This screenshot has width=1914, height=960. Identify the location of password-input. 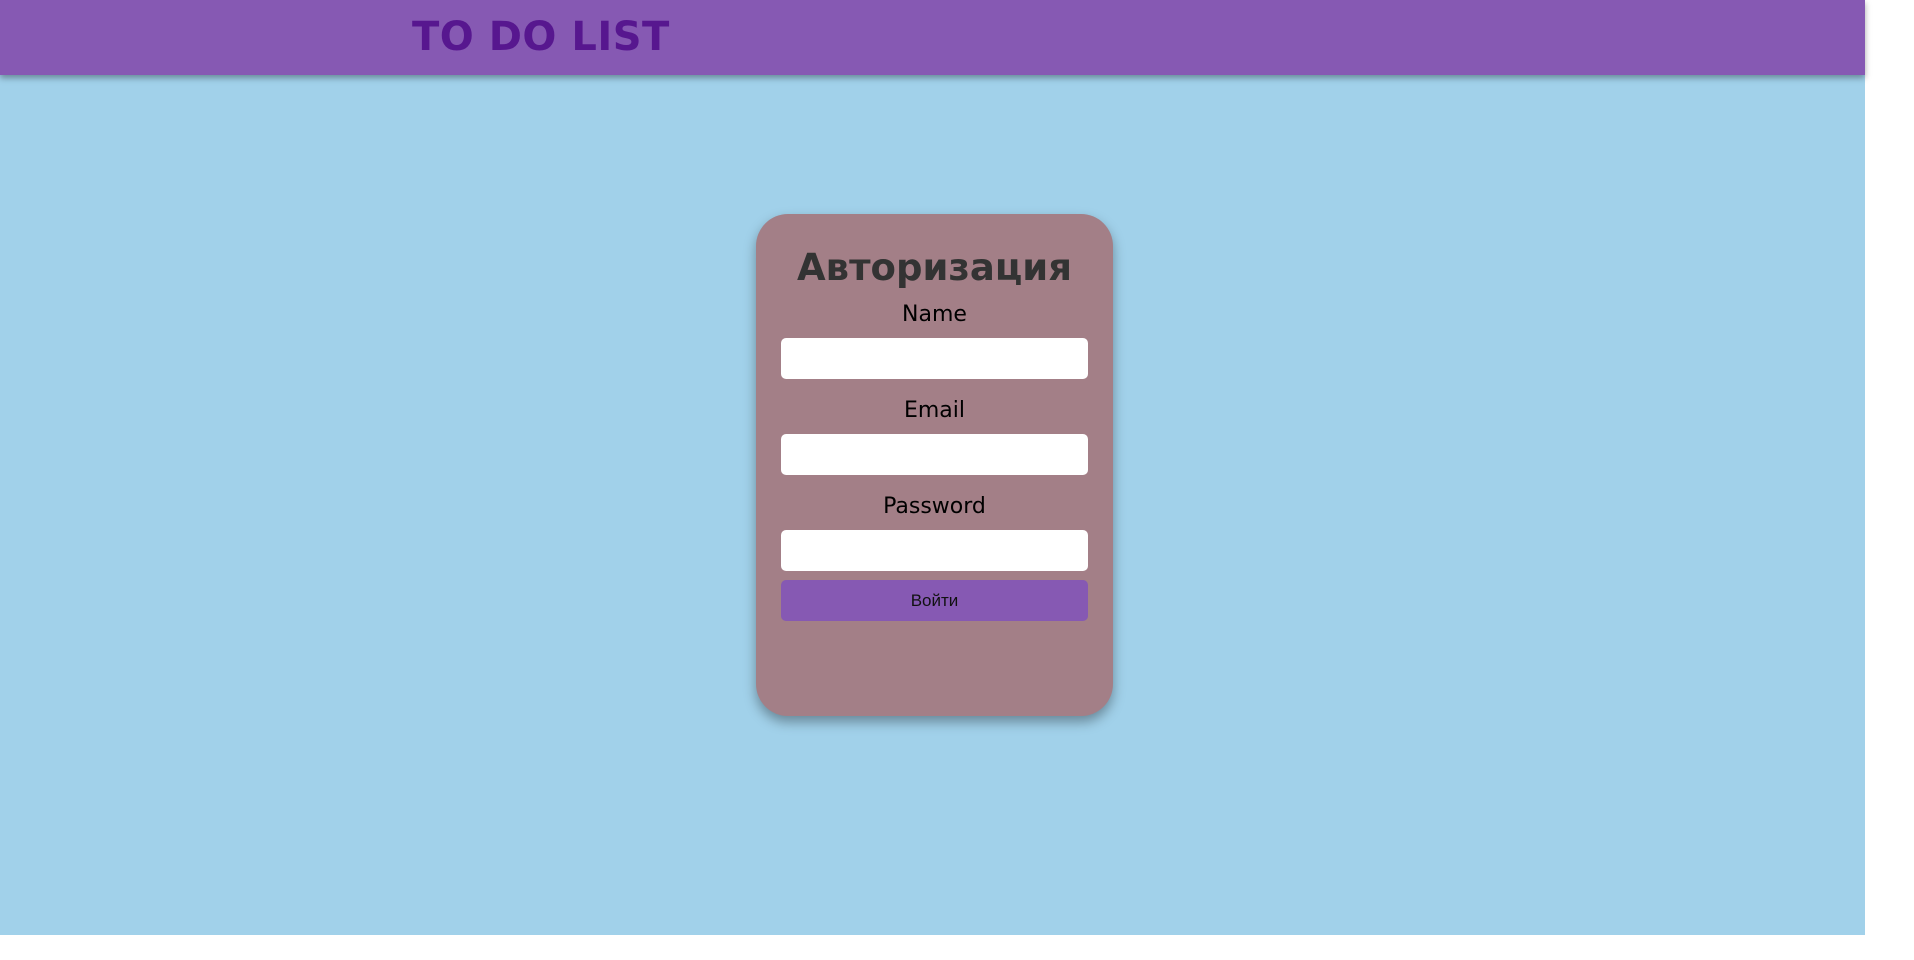
(934, 550).